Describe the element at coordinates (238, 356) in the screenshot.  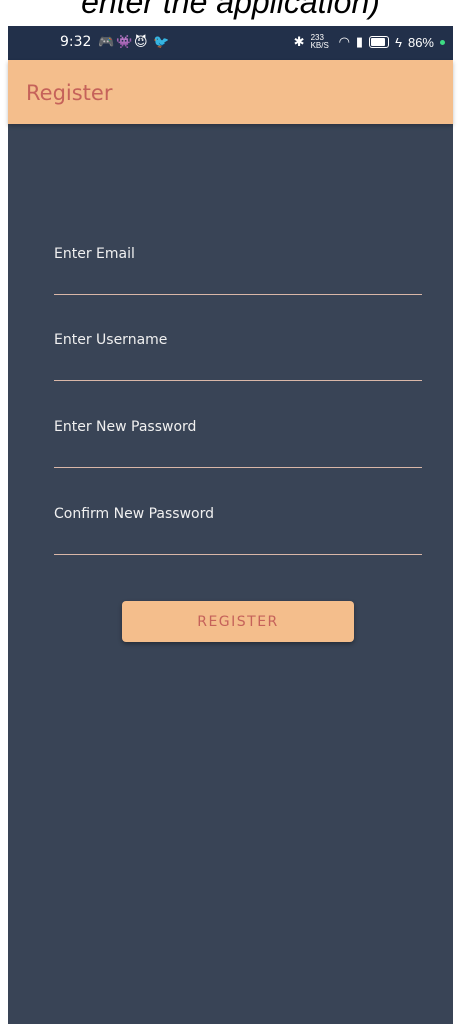
I see `username-field: Enter Username` at that location.